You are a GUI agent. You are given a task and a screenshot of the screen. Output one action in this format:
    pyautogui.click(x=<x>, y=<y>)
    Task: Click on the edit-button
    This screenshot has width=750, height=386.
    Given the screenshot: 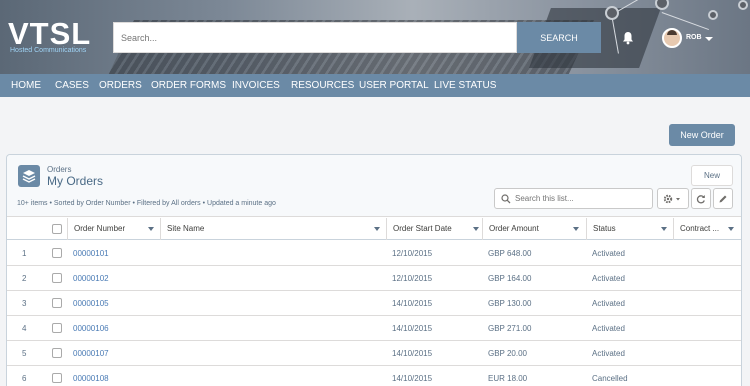 What is the action you would take?
    pyautogui.click(x=723, y=198)
    